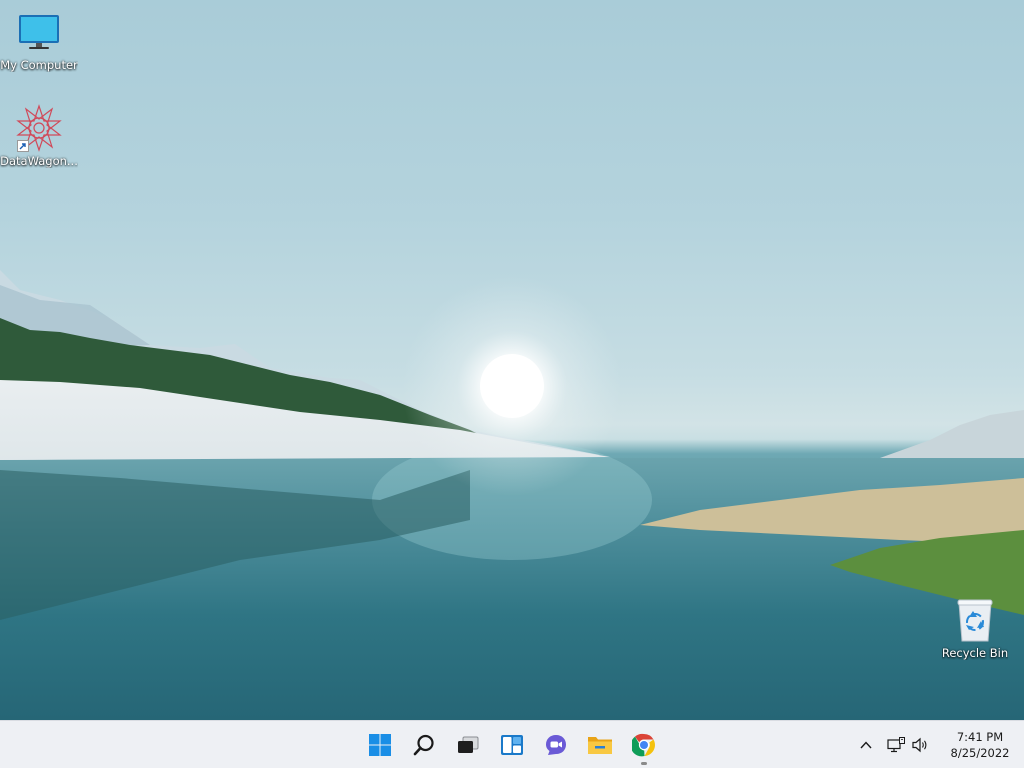 This screenshot has width=1024, height=768. I want to click on search-icon, so click(423, 744).